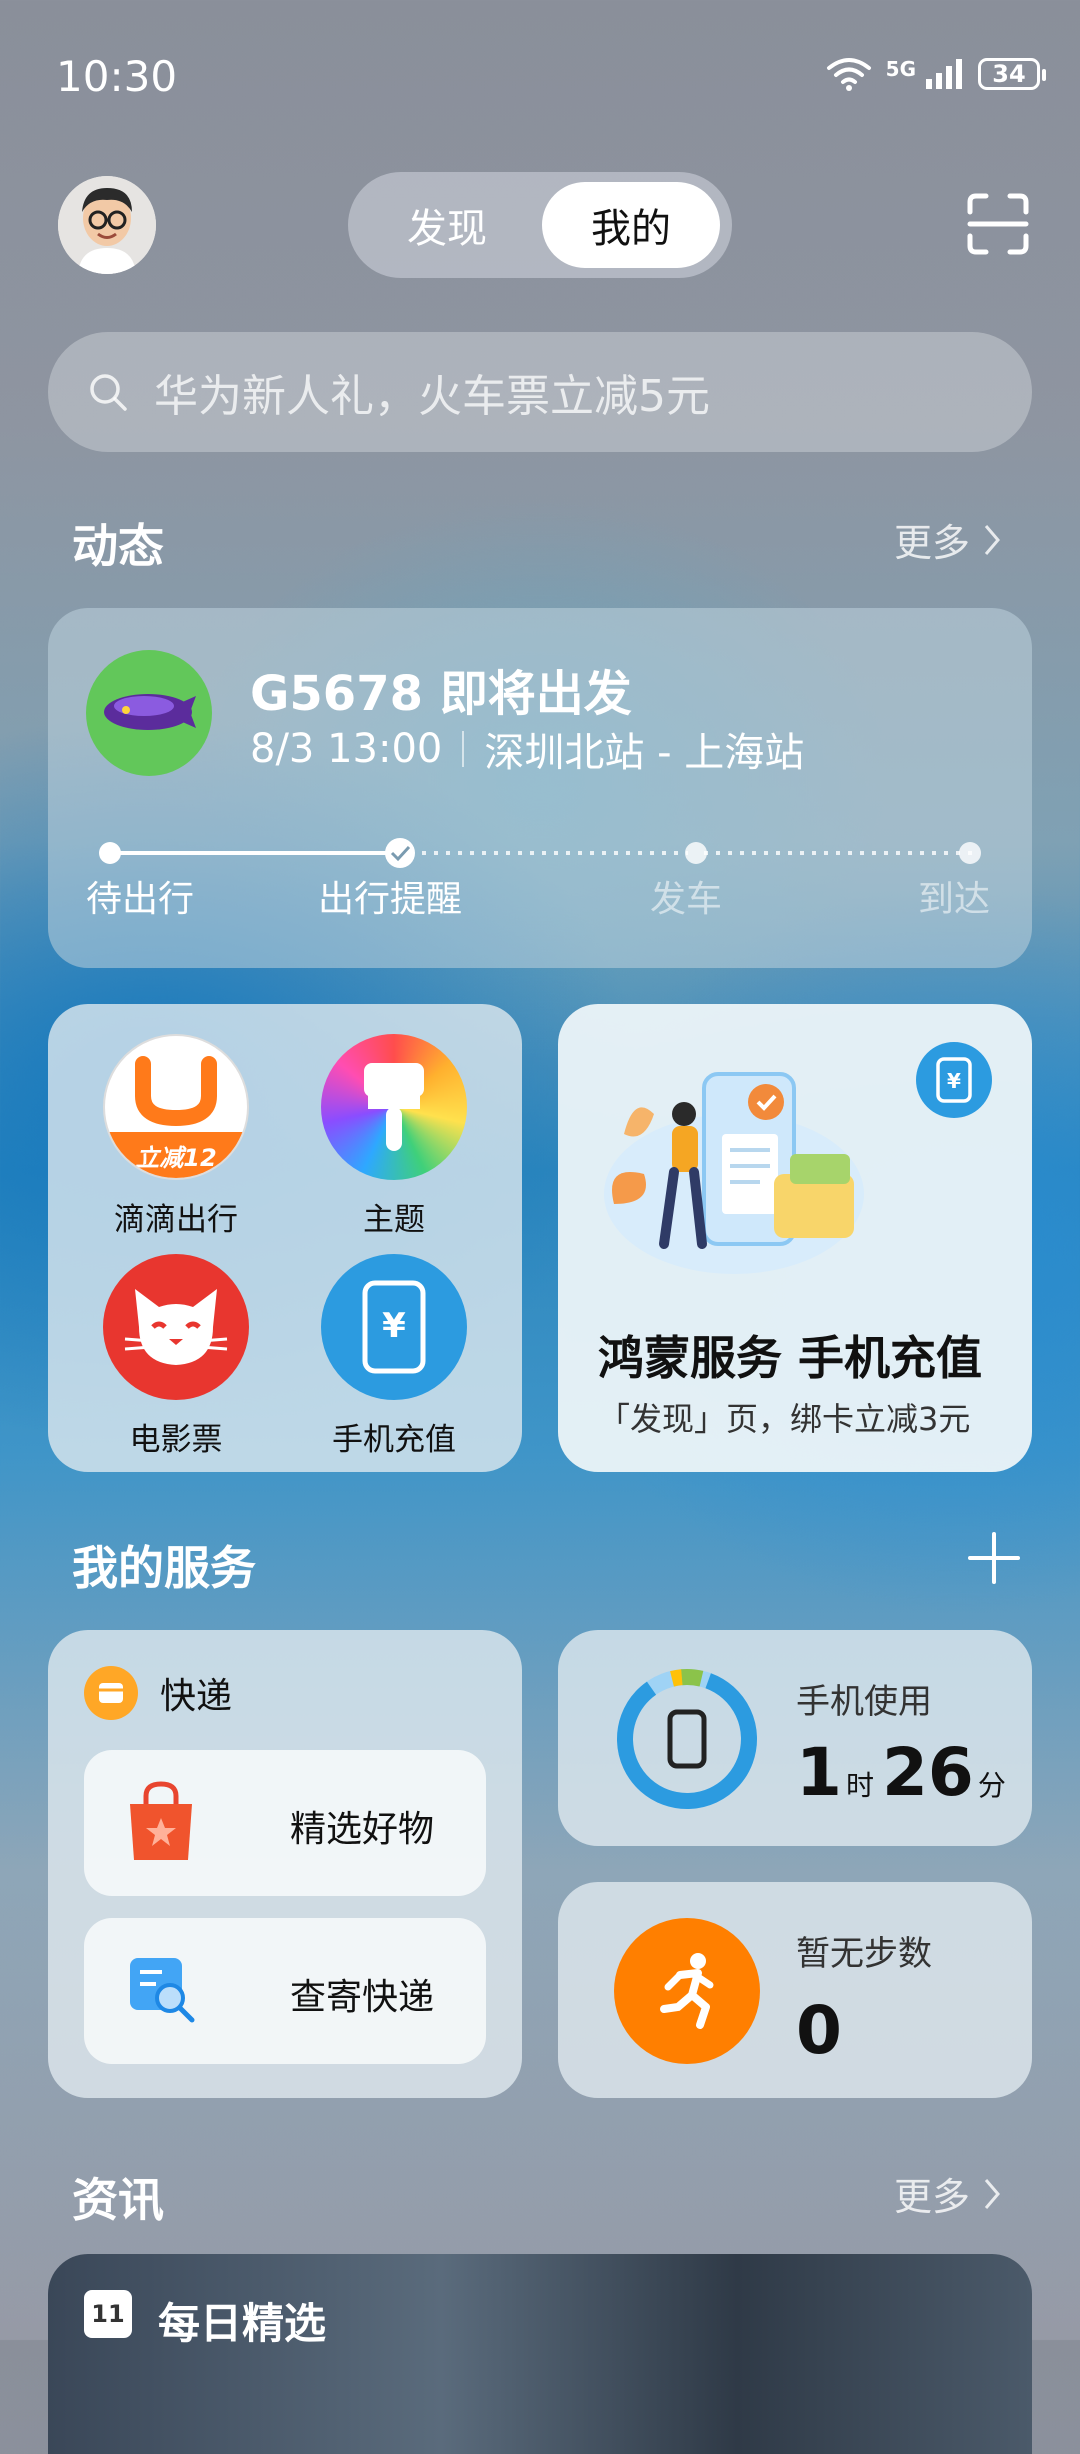 This screenshot has width=1080, height=2454. Describe the element at coordinates (864, 1954) in the screenshot. I see `steps-label: 暂无步数` at that location.